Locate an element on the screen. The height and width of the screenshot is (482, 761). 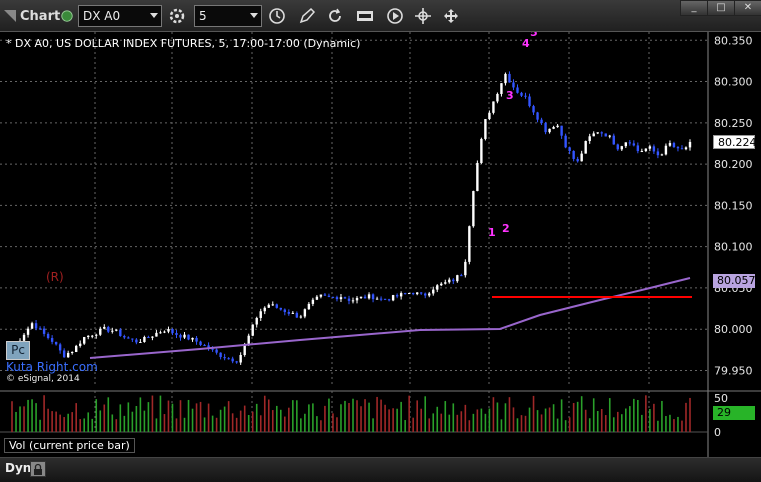
link-icon is located at coordinates (68, 16).